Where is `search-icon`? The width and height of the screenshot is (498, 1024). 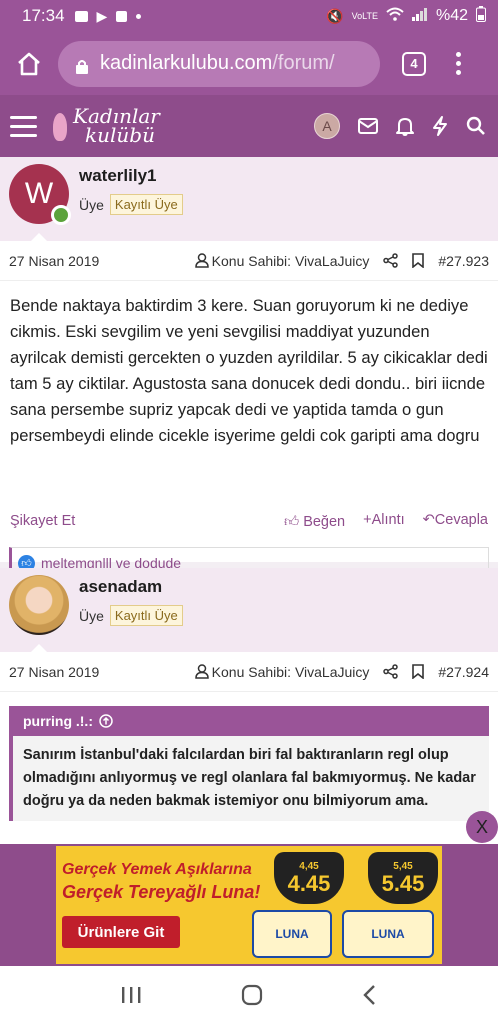 search-icon is located at coordinates (476, 126).